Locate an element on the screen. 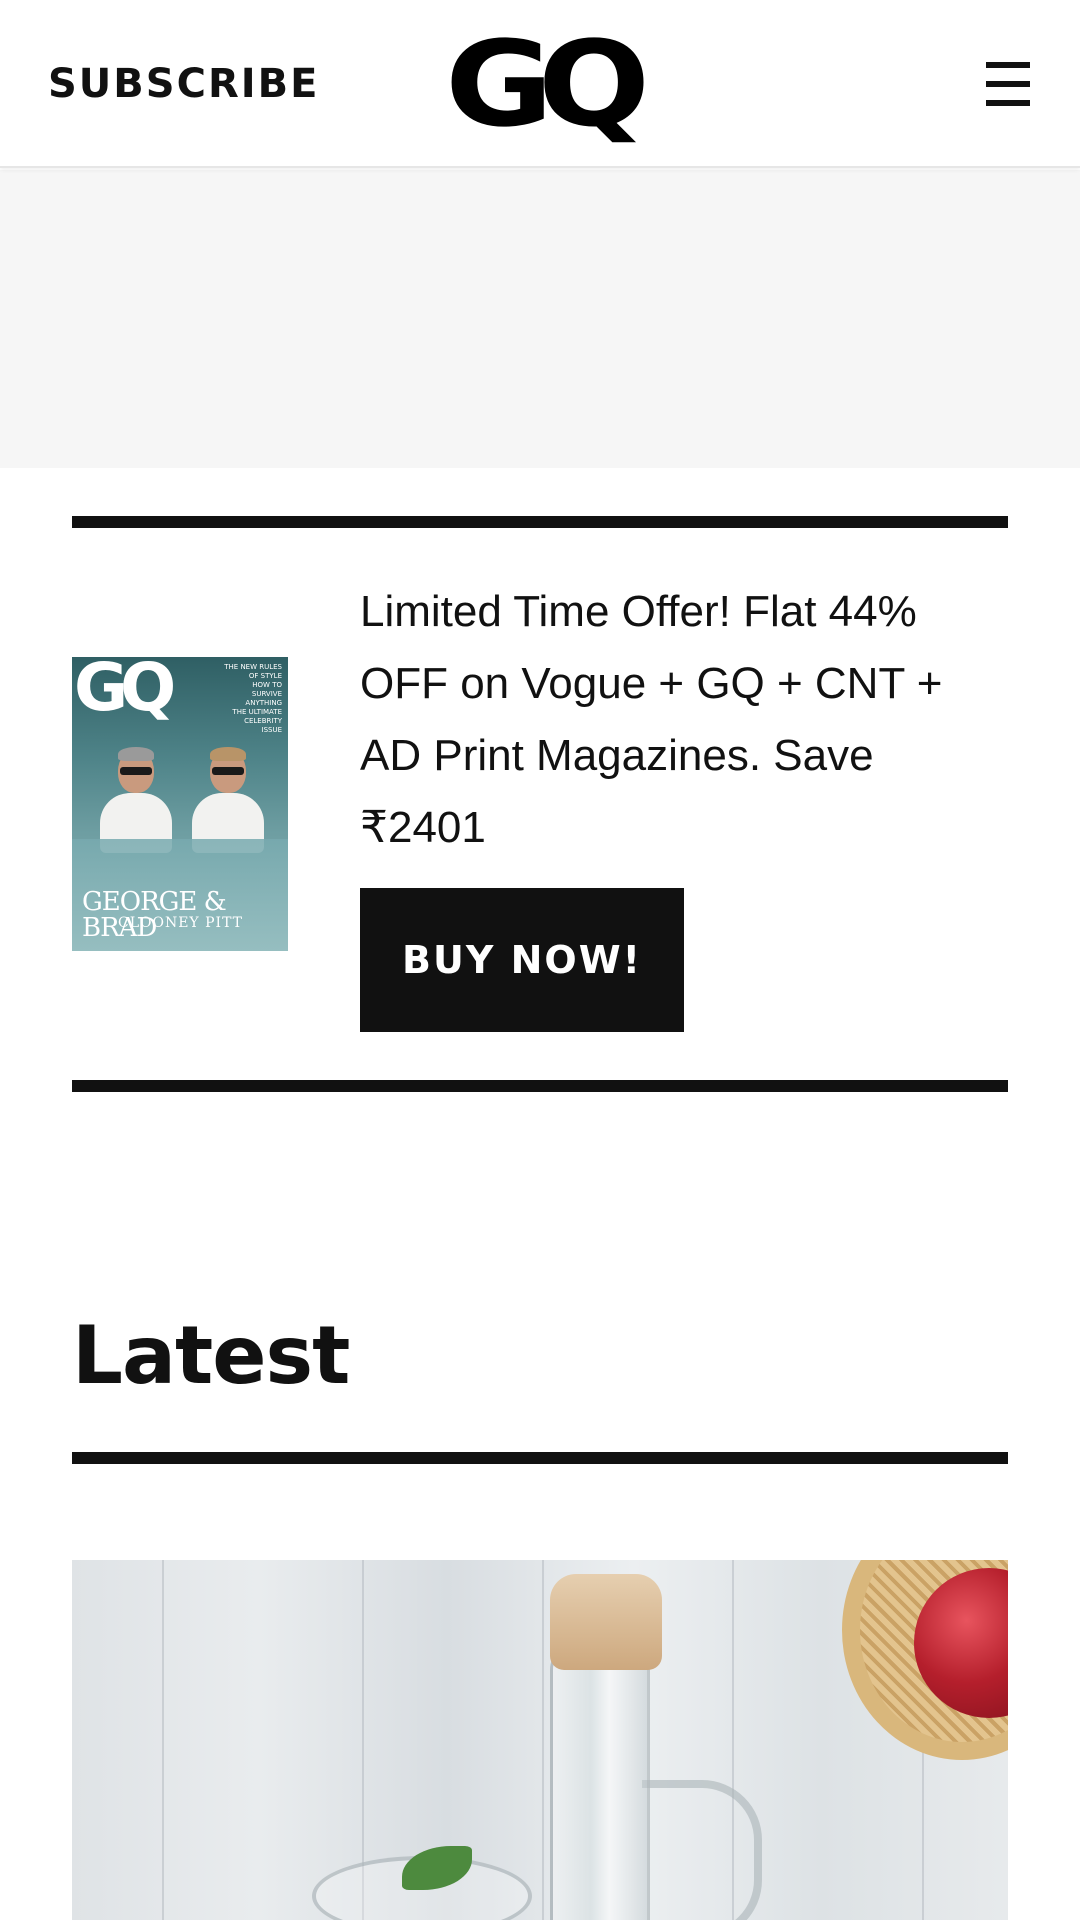  promo-top-divider is located at coordinates (540, 522).